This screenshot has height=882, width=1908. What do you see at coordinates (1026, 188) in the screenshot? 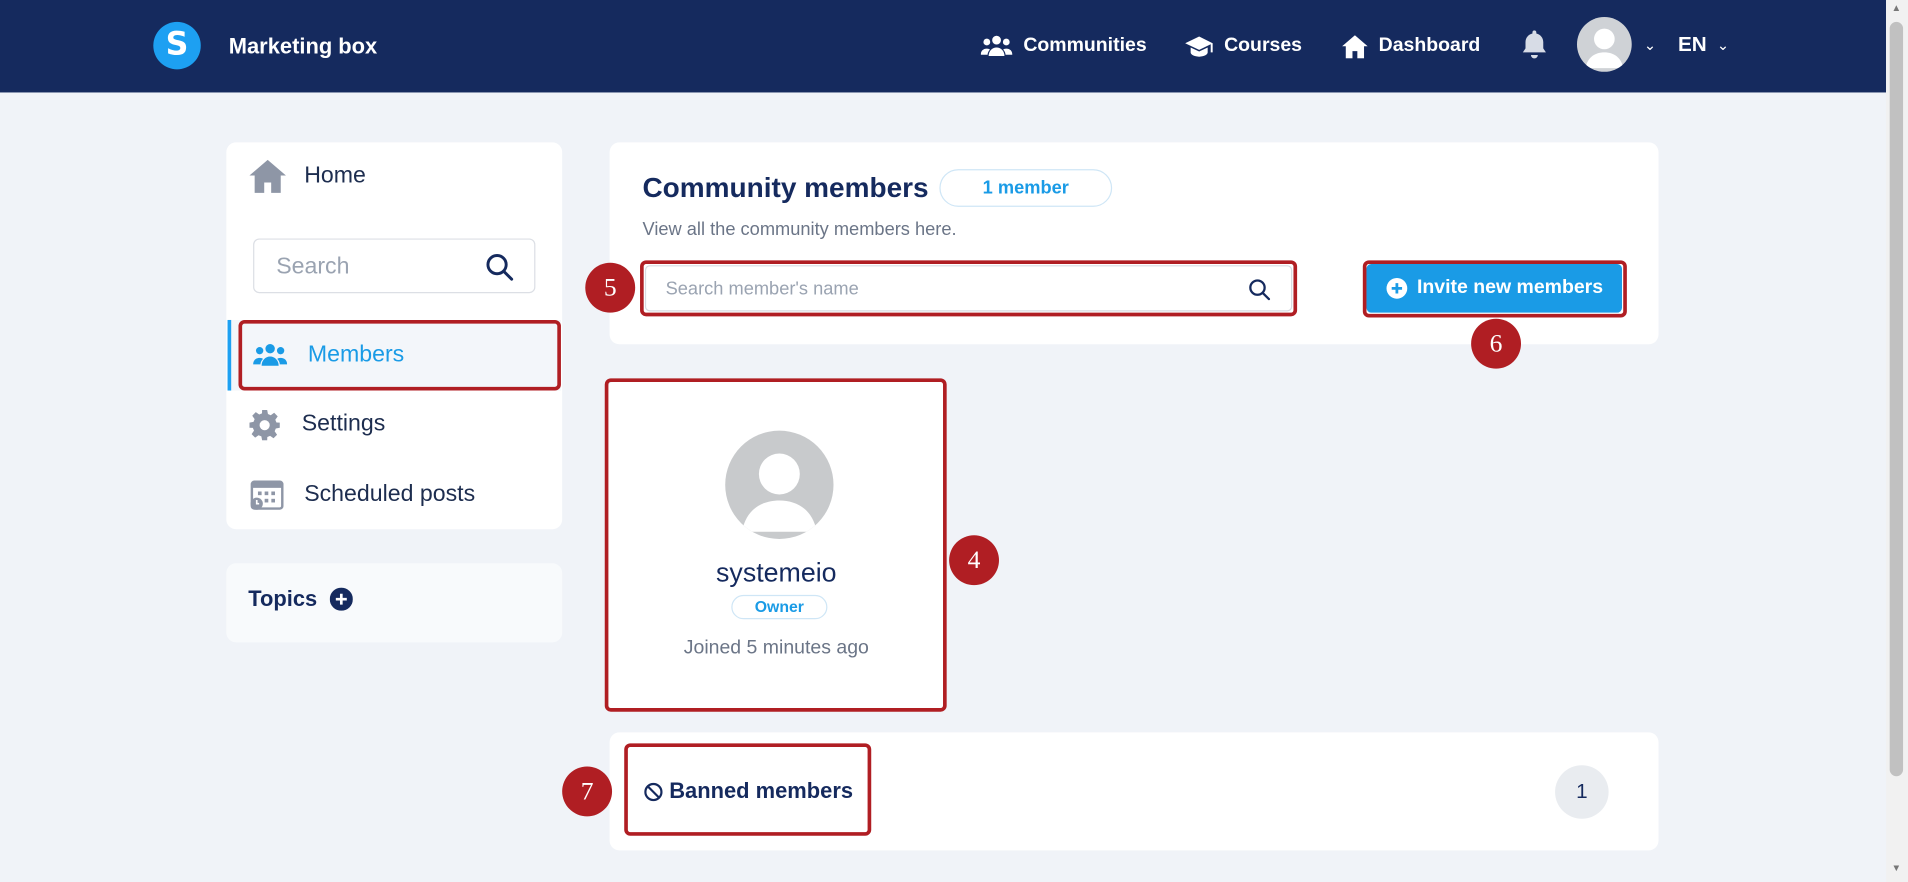
I see `member-count-badge: 1 member` at bounding box center [1026, 188].